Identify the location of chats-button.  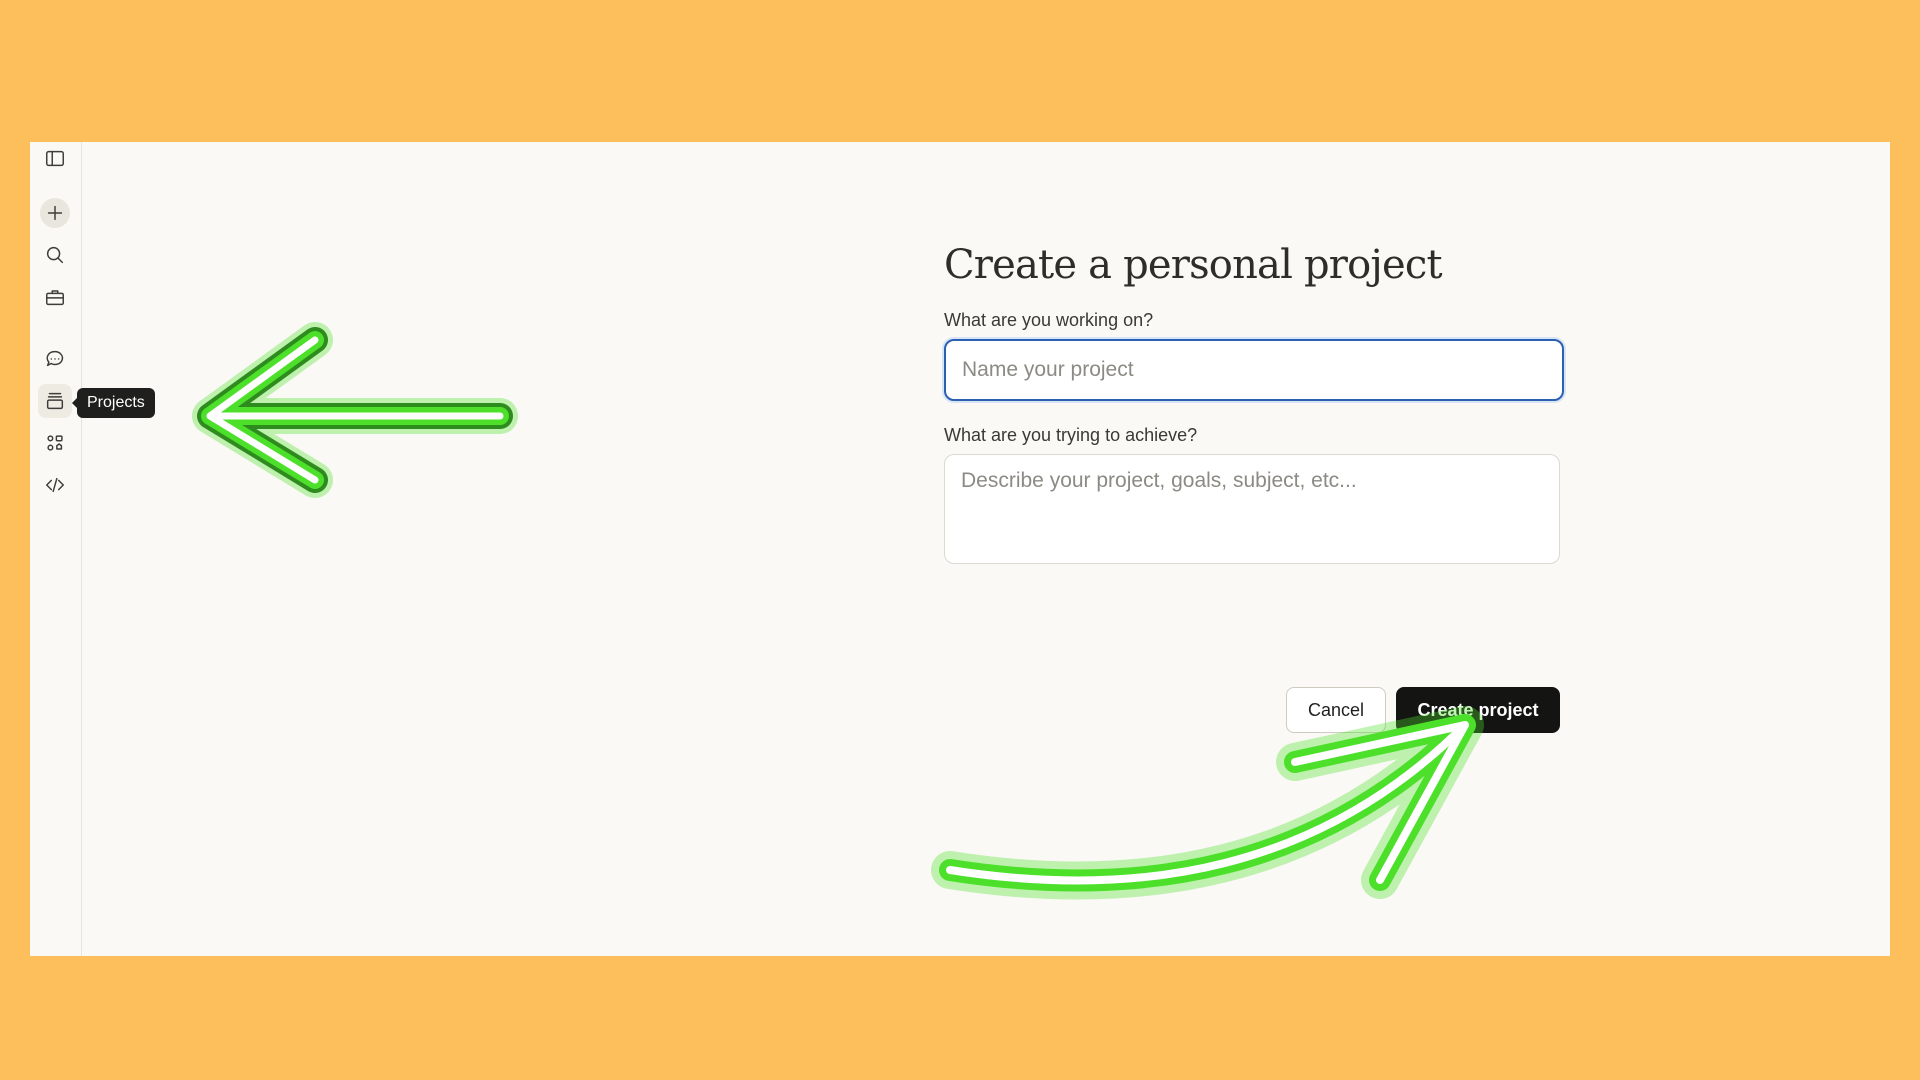
(55, 359).